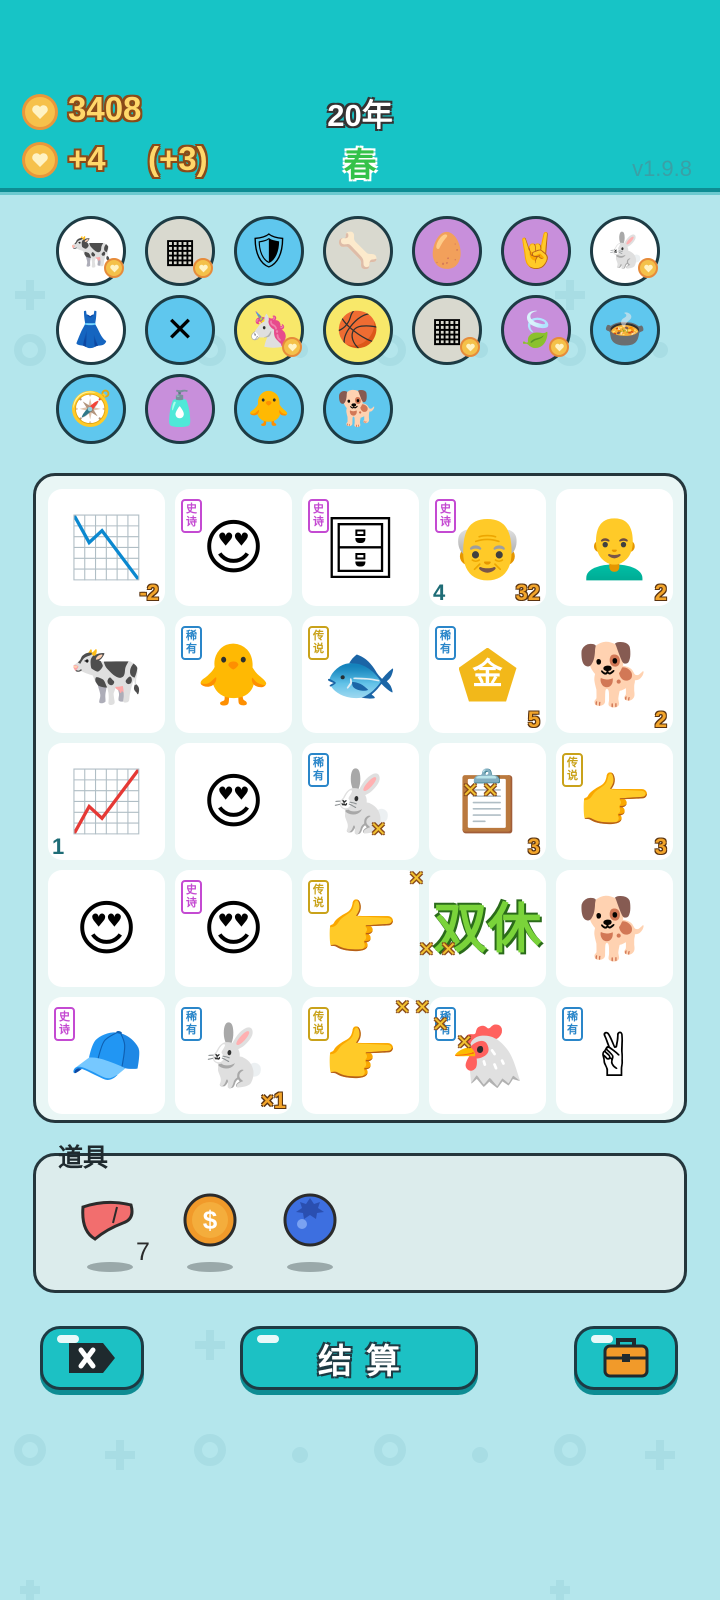 This screenshot has height=1600, width=720. What do you see at coordinates (360, 674) in the screenshot?
I see `board-cell: 🐟 传说` at bounding box center [360, 674].